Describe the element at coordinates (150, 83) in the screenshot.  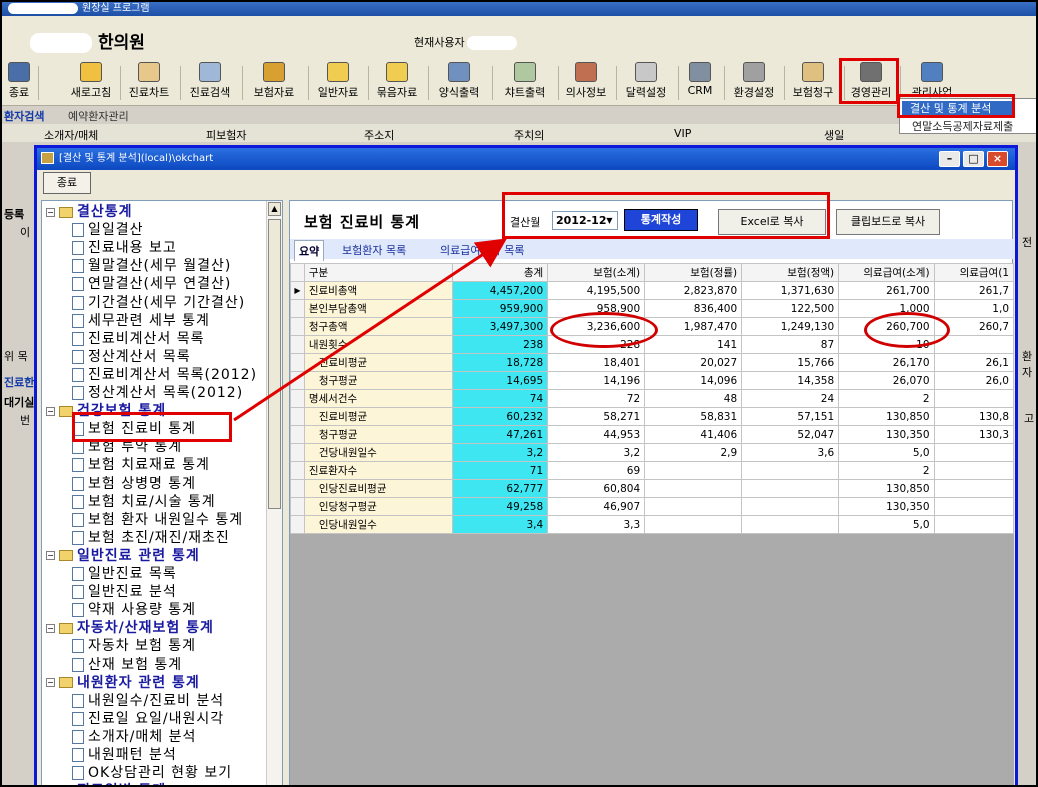
I see `toolbar-button-2: 진료차트` at that location.